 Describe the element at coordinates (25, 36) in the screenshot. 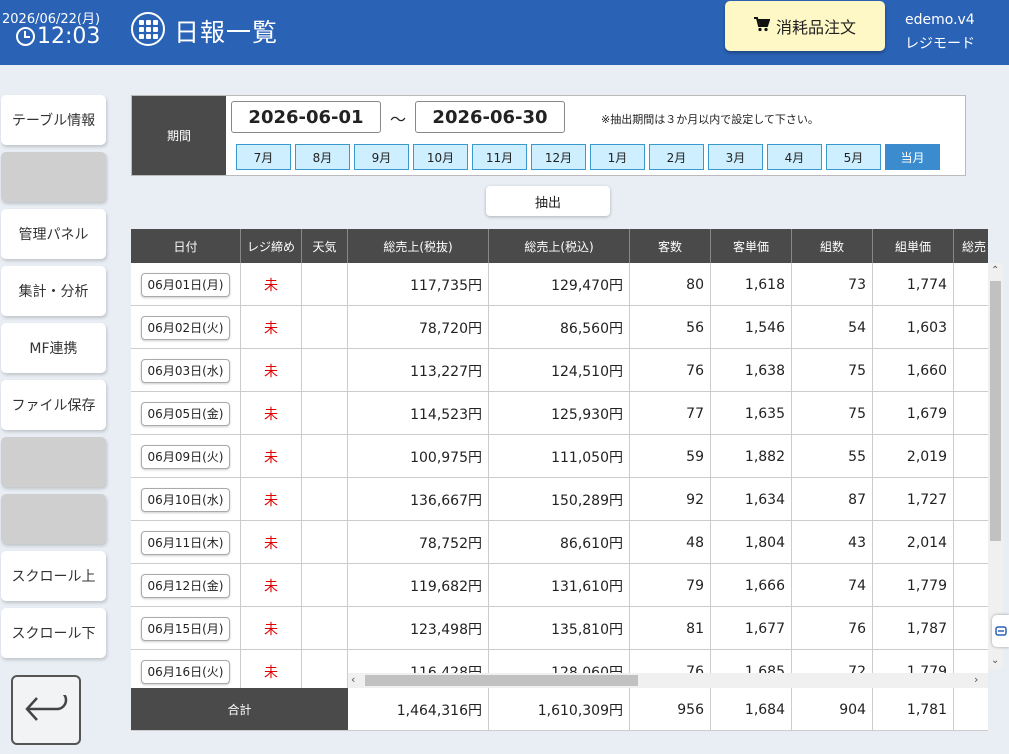

I see `clock-icon` at that location.